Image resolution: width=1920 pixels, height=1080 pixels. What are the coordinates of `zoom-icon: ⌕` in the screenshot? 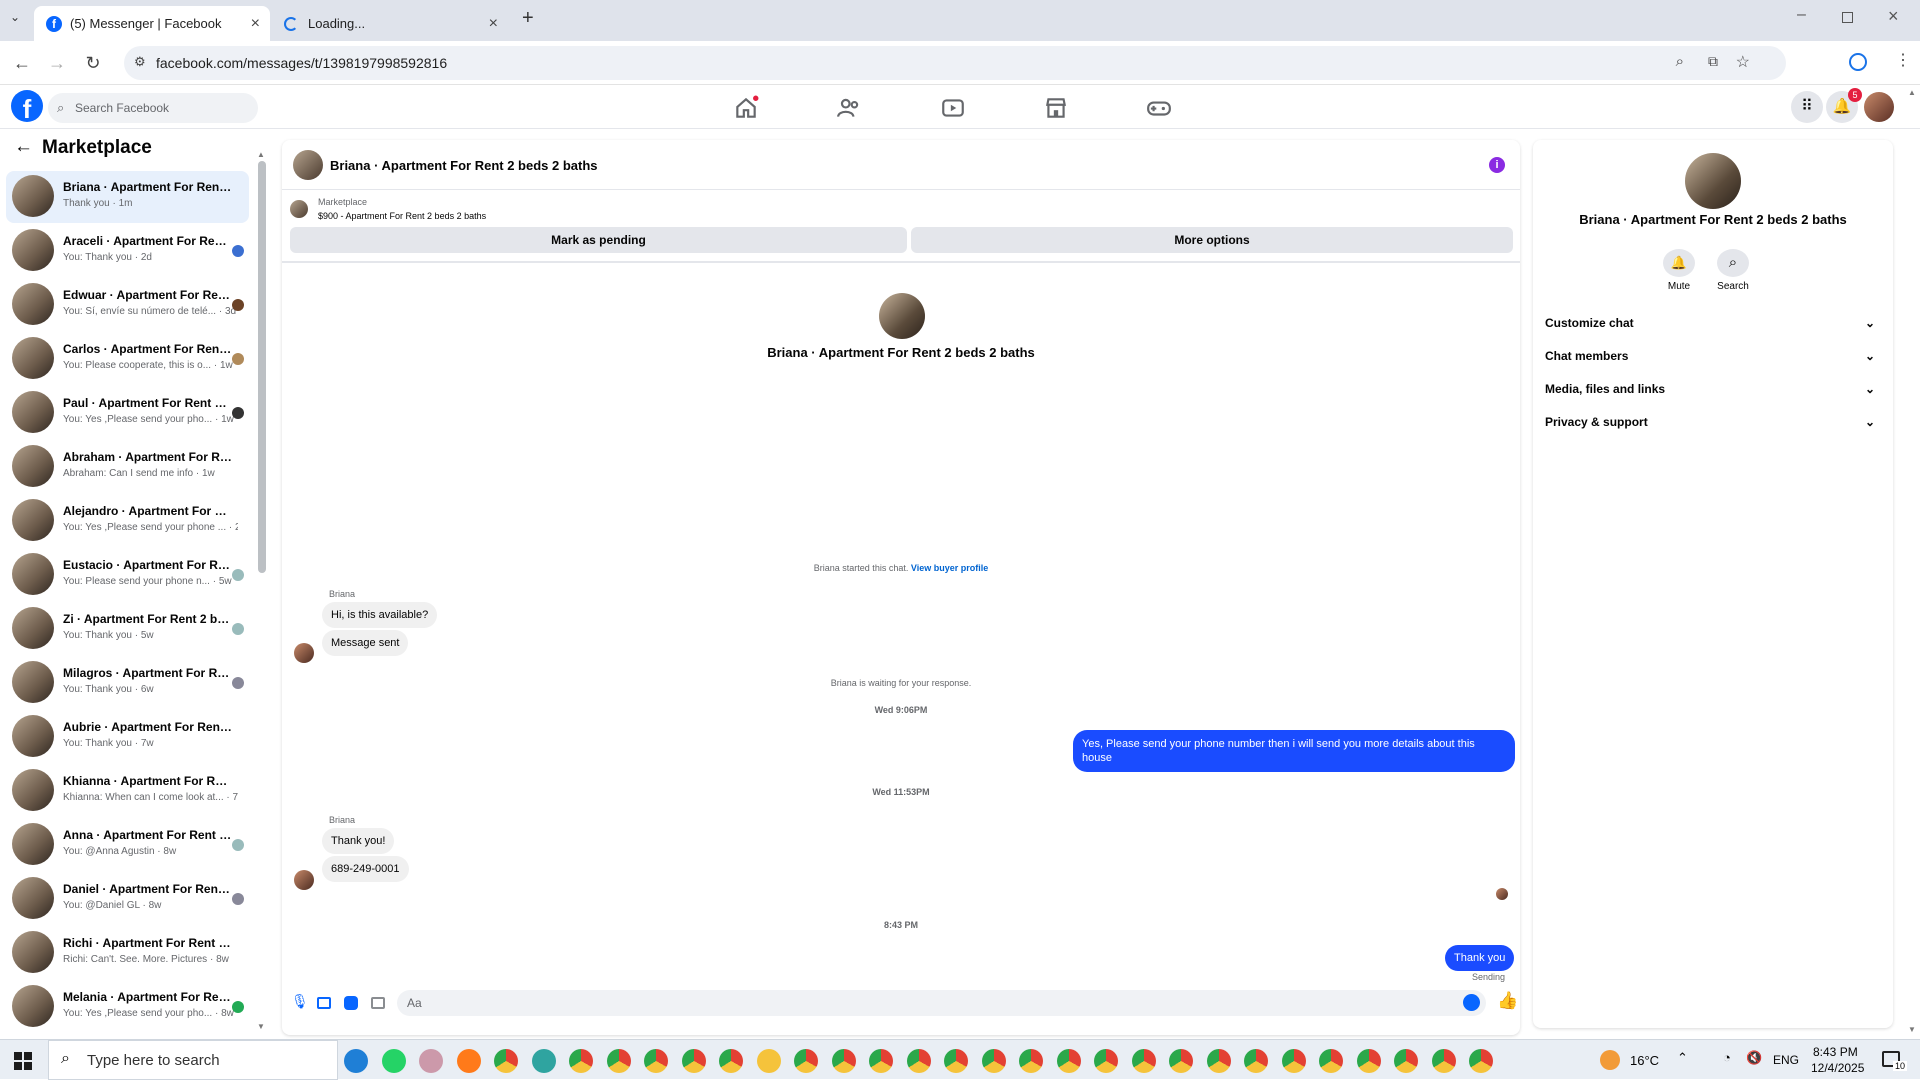 It's located at (1680, 61).